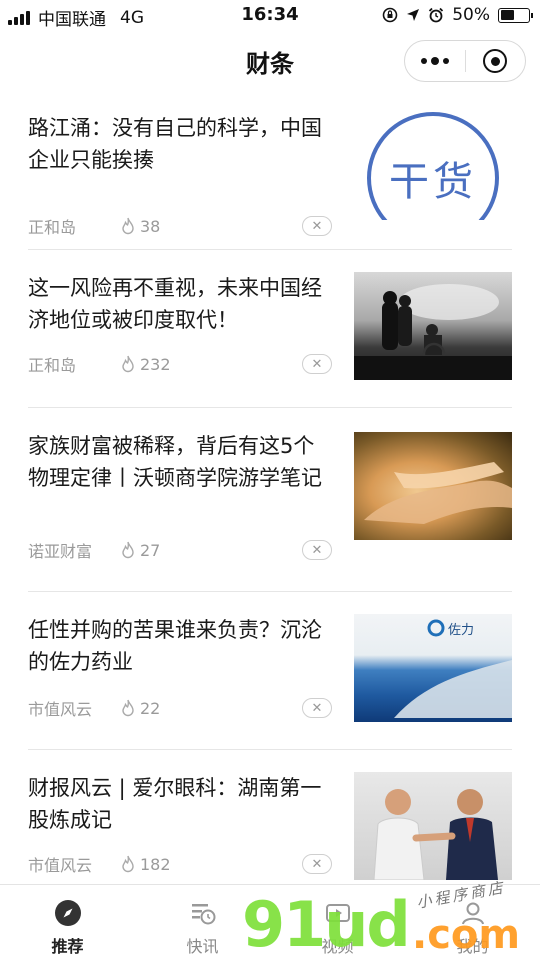  What do you see at coordinates (68, 913) in the screenshot?
I see `compass-icon` at bounding box center [68, 913].